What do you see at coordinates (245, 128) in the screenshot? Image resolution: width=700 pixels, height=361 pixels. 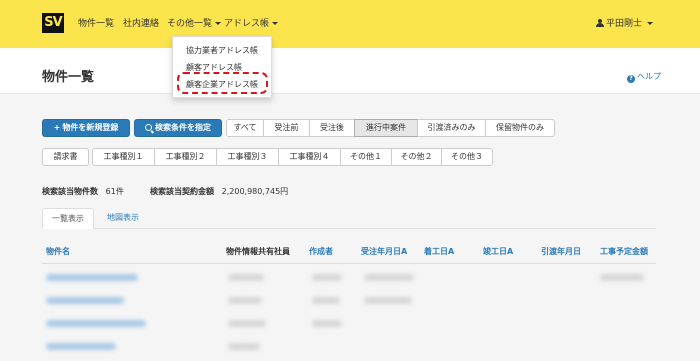 I see `filter-all: すべて` at bounding box center [245, 128].